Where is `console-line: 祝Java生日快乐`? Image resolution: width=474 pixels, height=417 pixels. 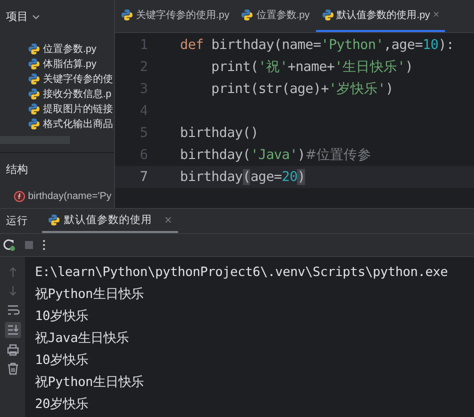 console-line: 祝Java生日快乐 is located at coordinates (82, 339).